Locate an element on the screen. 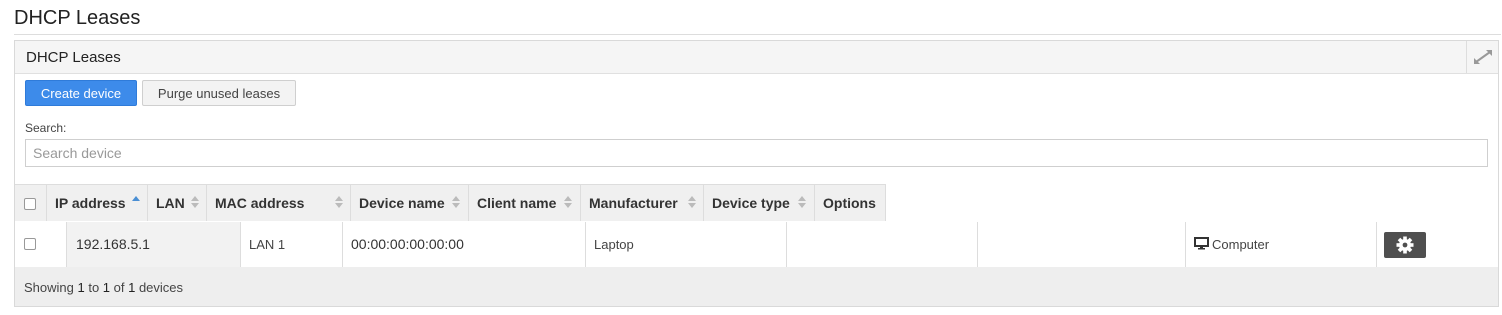 Image resolution: width=1502 pixels, height=315 pixels. panel-header: DHCP Leases is located at coordinates (756, 57).